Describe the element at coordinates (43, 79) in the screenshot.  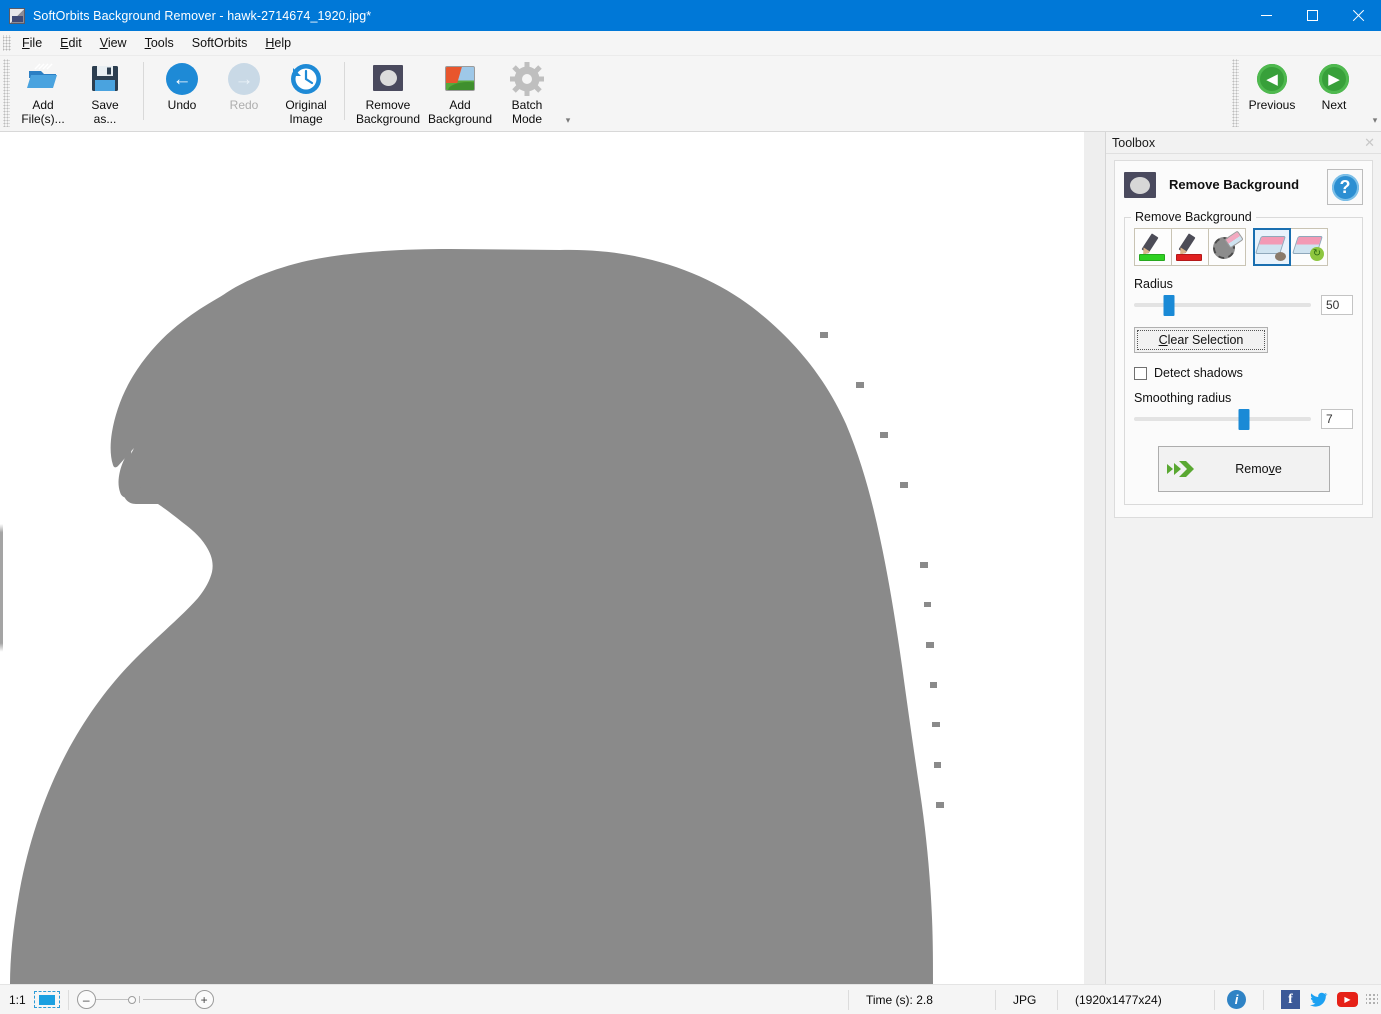
I see `open-folder-icon` at that location.